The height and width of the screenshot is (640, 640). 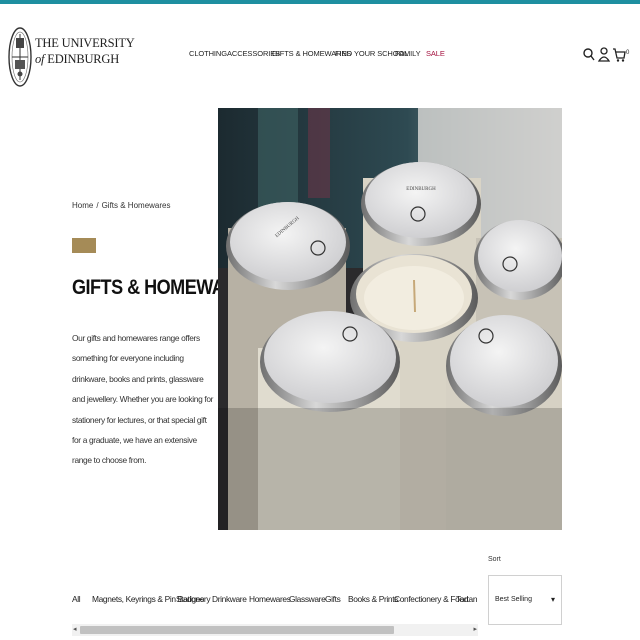 What do you see at coordinates (552, 599) in the screenshot?
I see `chevron-down-icon: ▾` at bounding box center [552, 599].